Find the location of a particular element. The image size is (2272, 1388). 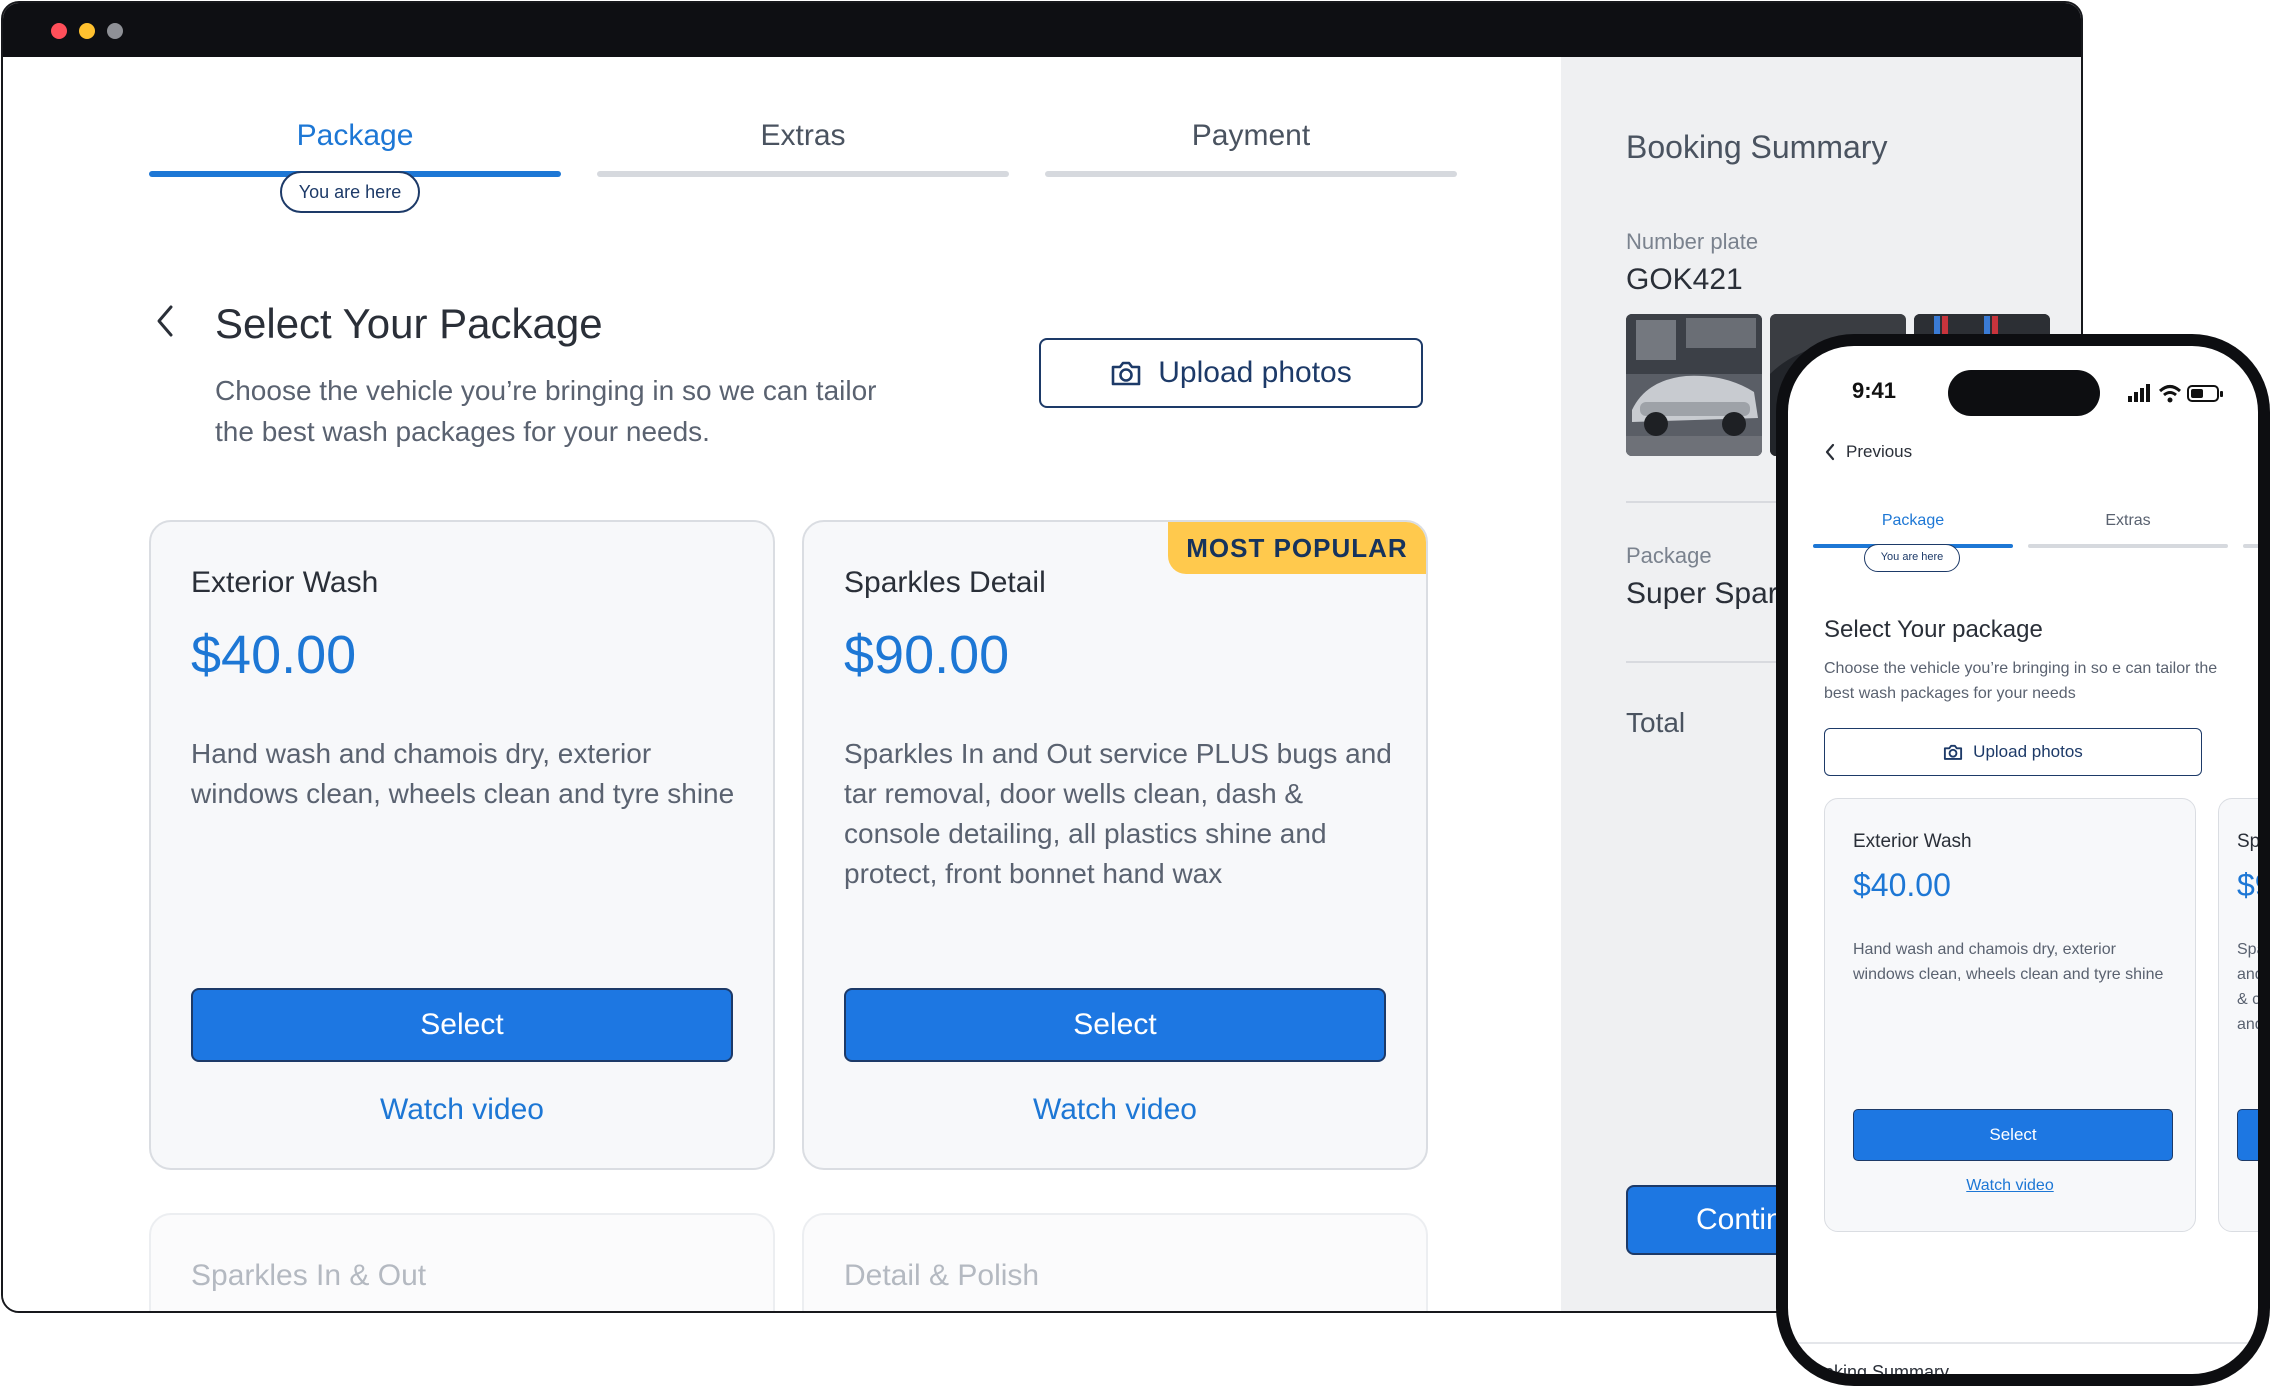

back-chevron-icon is located at coordinates (166, 321).